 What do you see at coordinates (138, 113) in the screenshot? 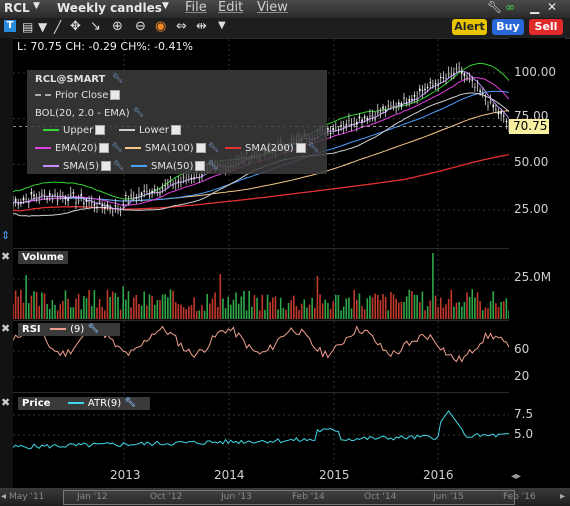
I see `bol-wrench-icon: 🔧︎` at bounding box center [138, 113].